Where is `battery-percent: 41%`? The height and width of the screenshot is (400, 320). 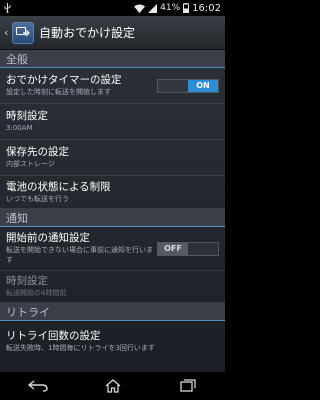
battery-percent: 41% is located at coordinates (170, 8).